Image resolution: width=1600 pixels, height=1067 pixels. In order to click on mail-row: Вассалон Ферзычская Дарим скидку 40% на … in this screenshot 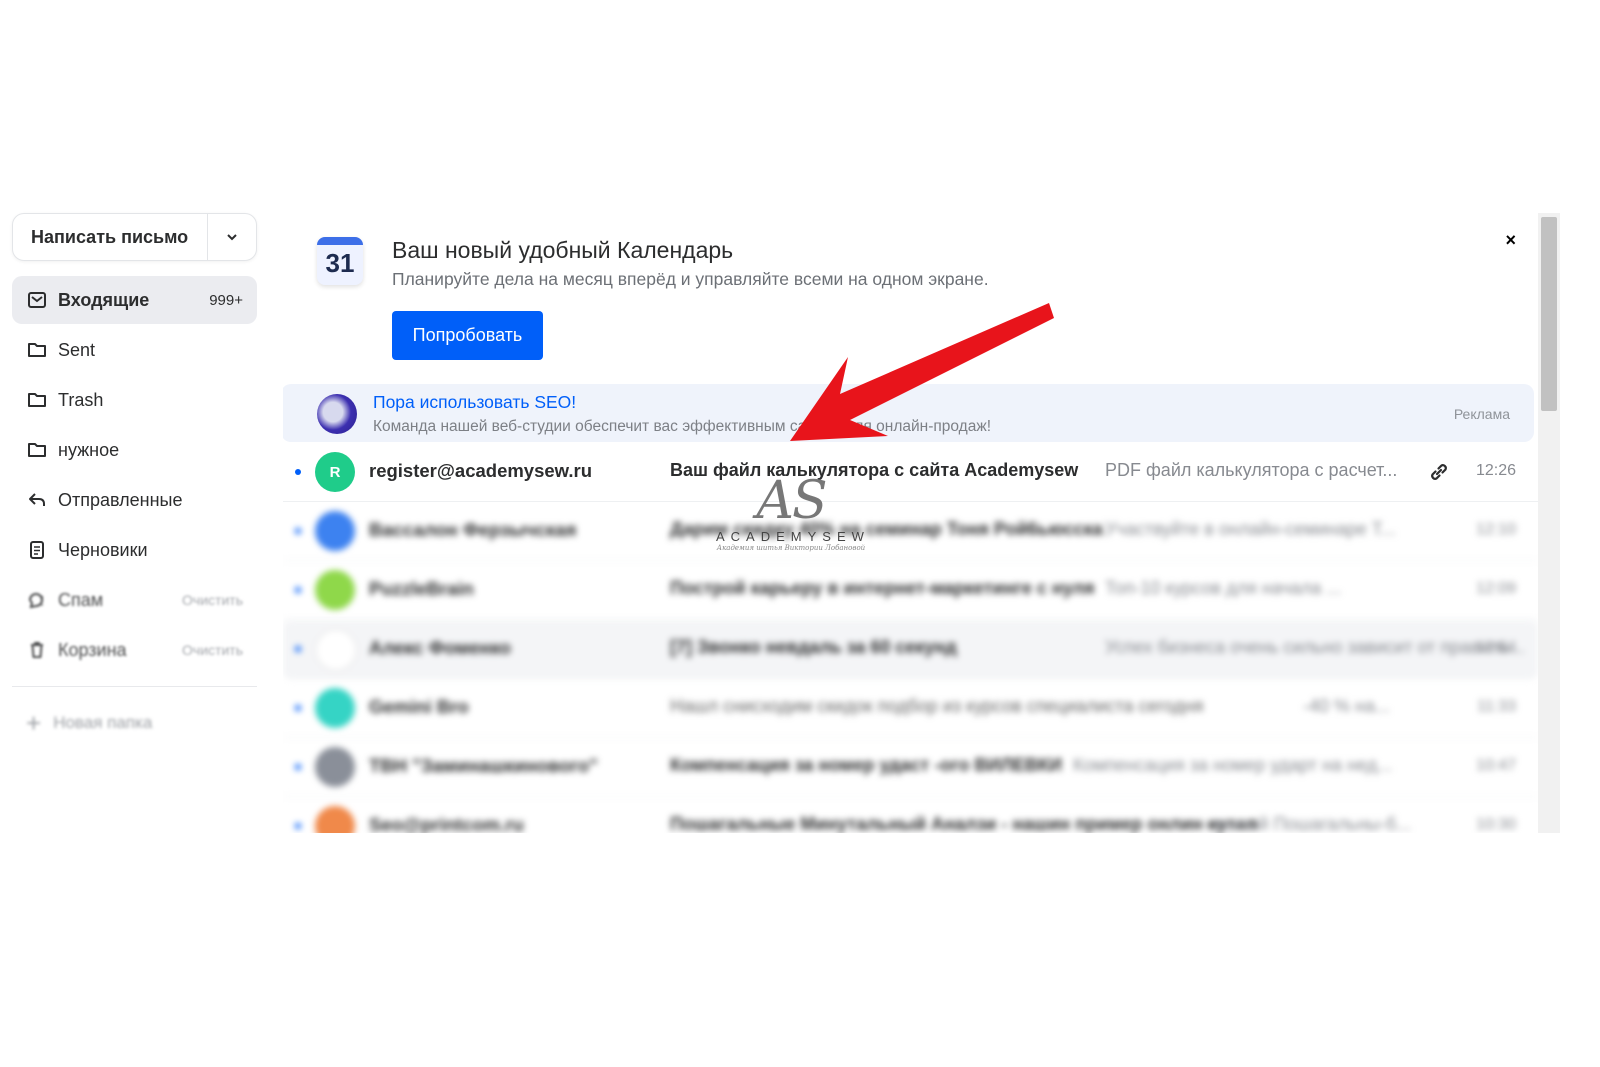, I will do `click(910, 531)`.